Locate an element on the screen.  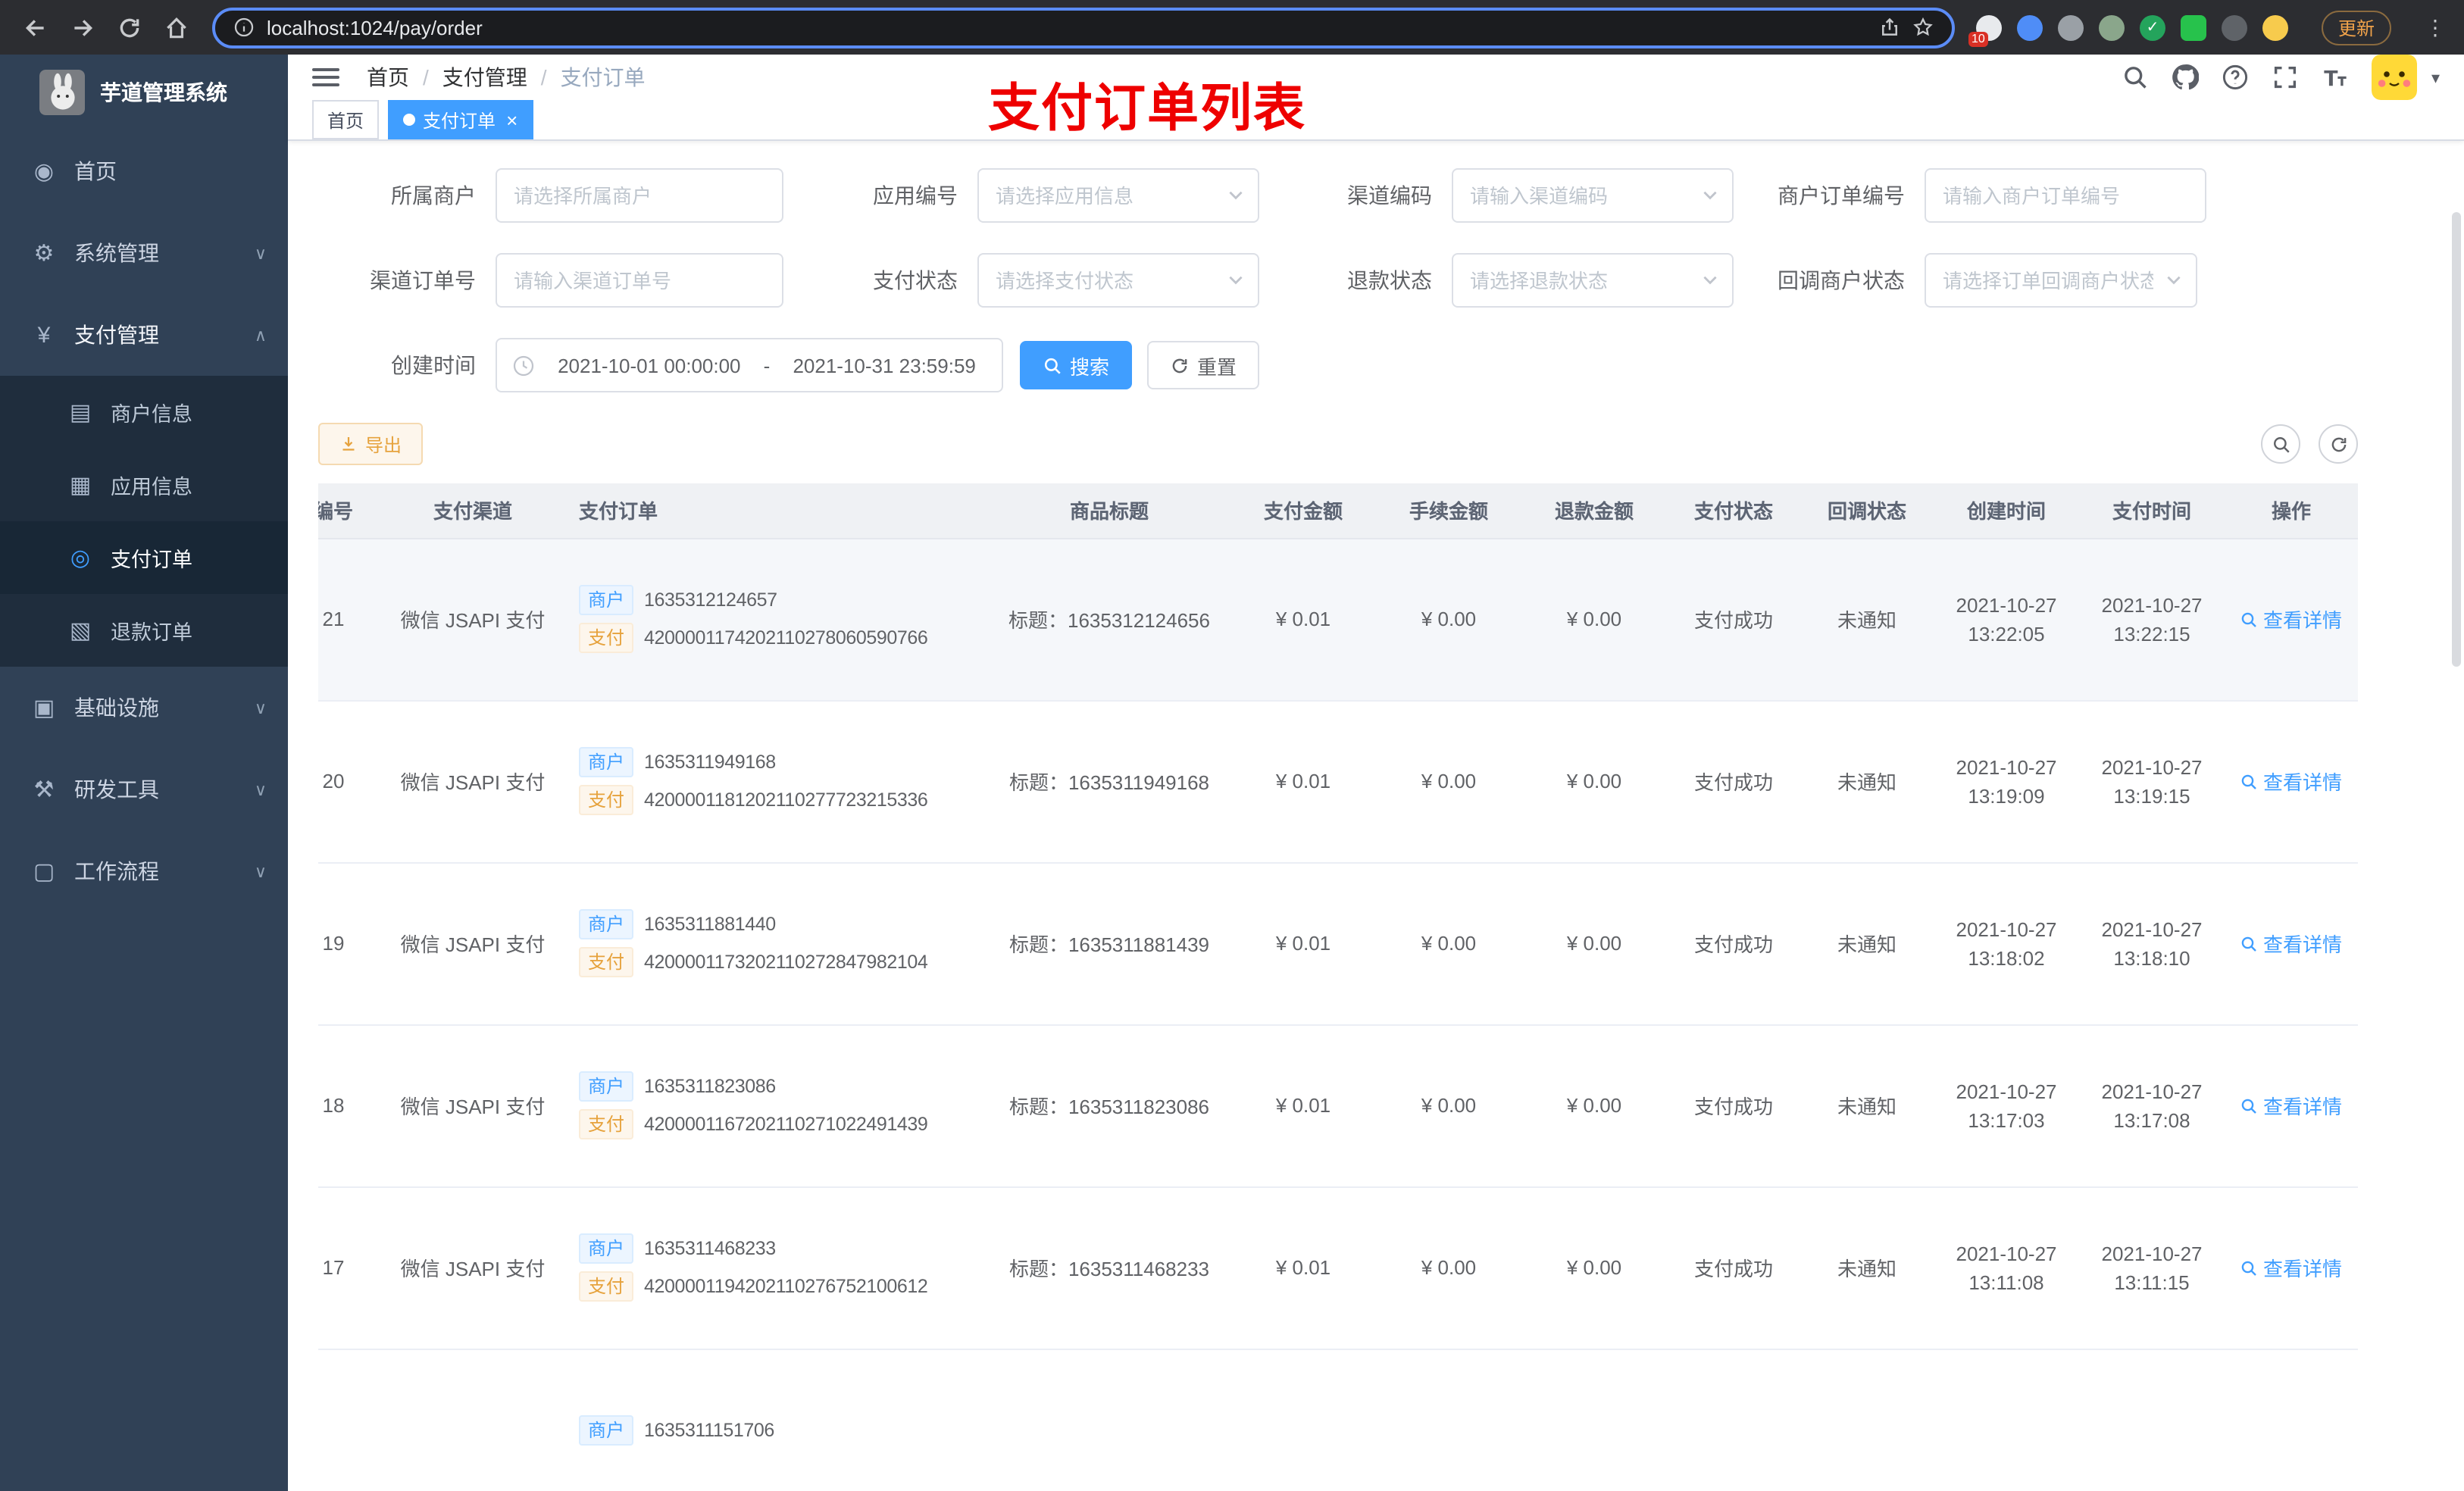
pay-amount: ¥ 0.01 is located at coordinates (1303, 1267).